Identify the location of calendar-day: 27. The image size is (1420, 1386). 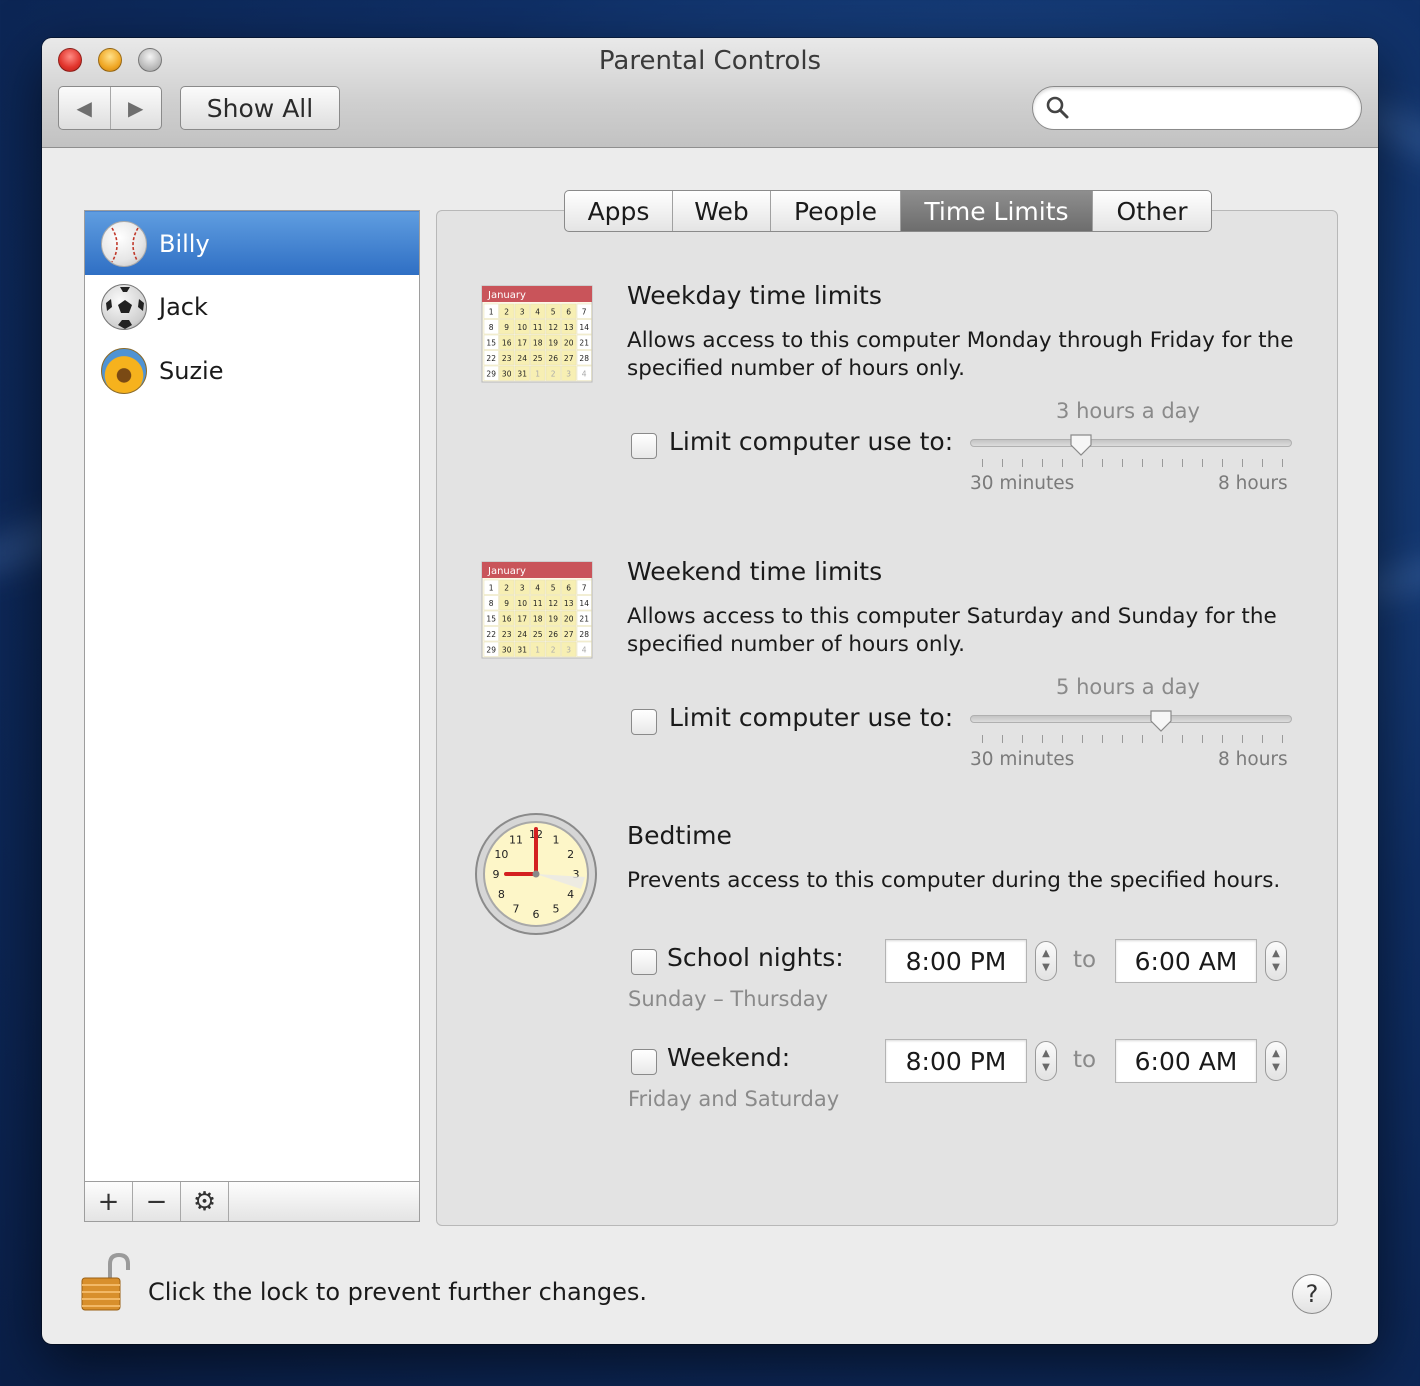
(569, 358).